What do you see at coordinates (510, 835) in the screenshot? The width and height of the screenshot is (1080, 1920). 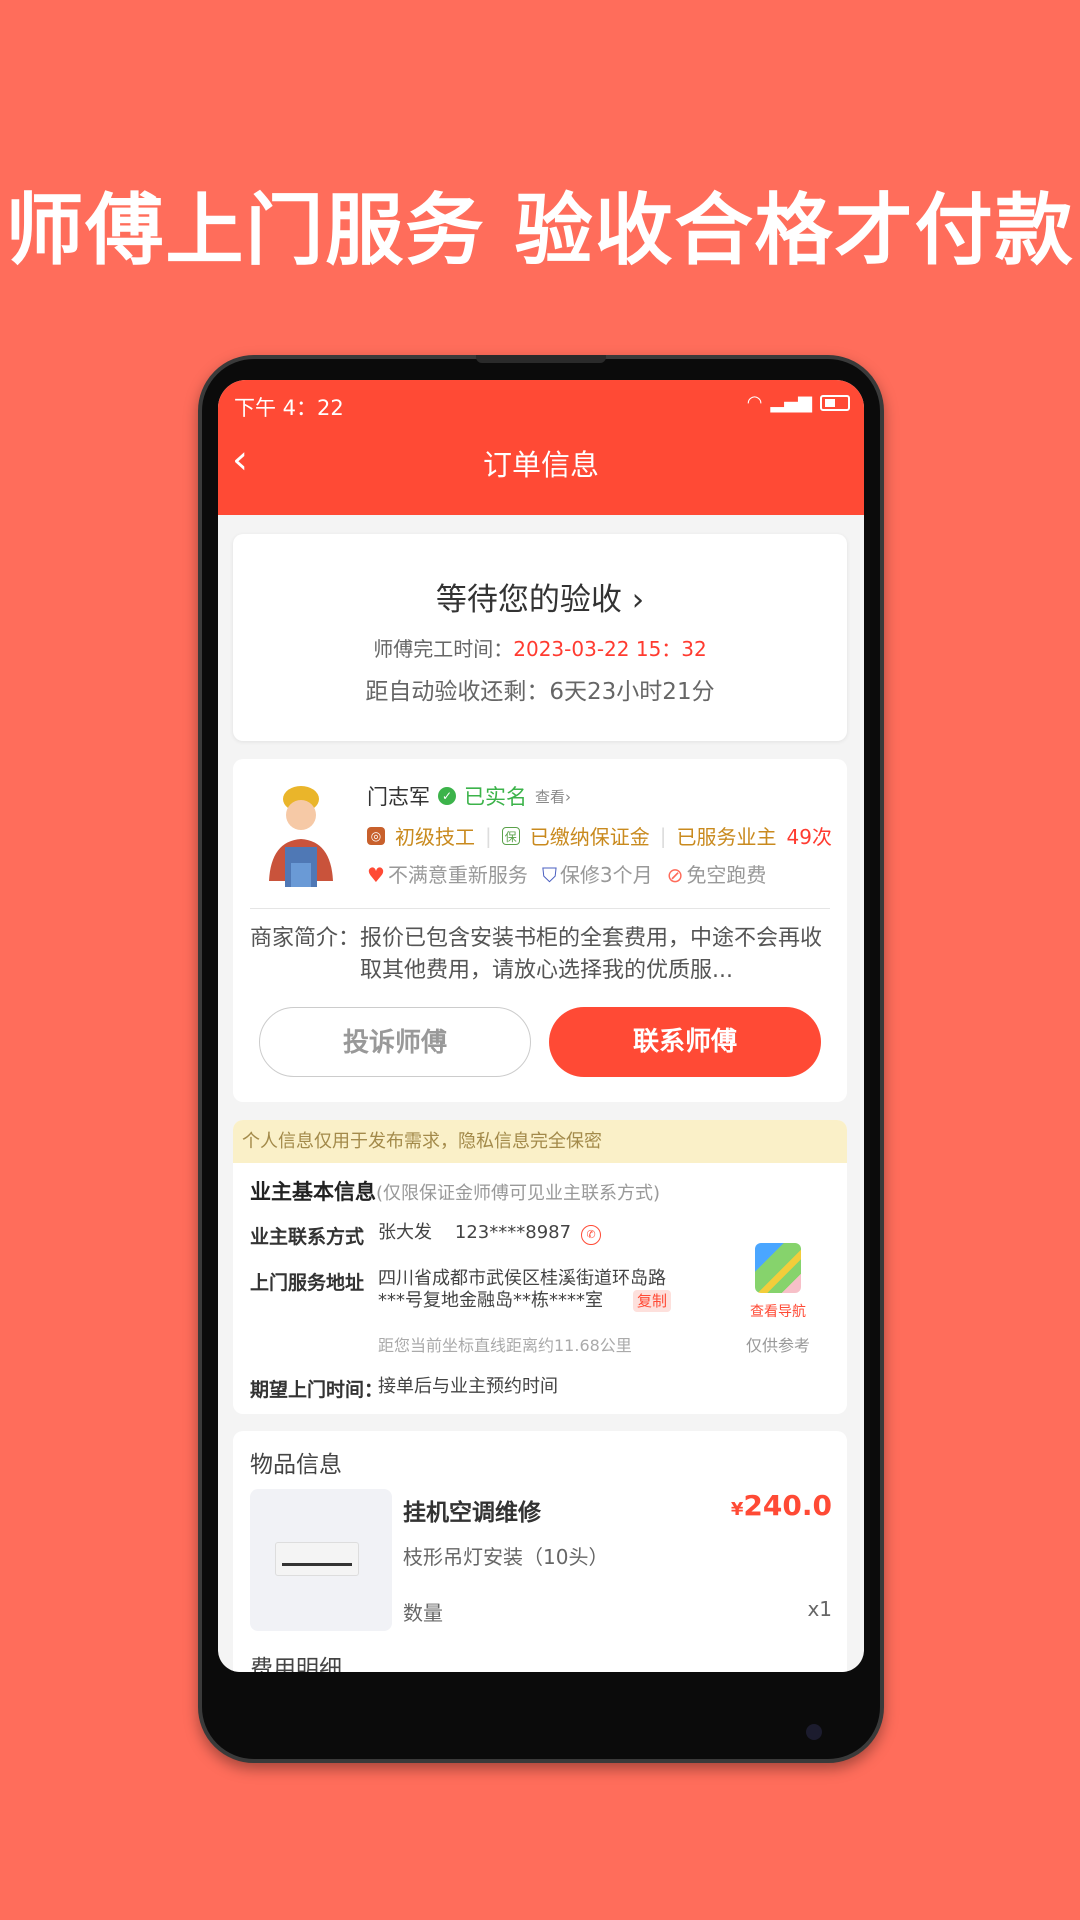 I see `shield-icon: 保` at bounding box center [510, 835].